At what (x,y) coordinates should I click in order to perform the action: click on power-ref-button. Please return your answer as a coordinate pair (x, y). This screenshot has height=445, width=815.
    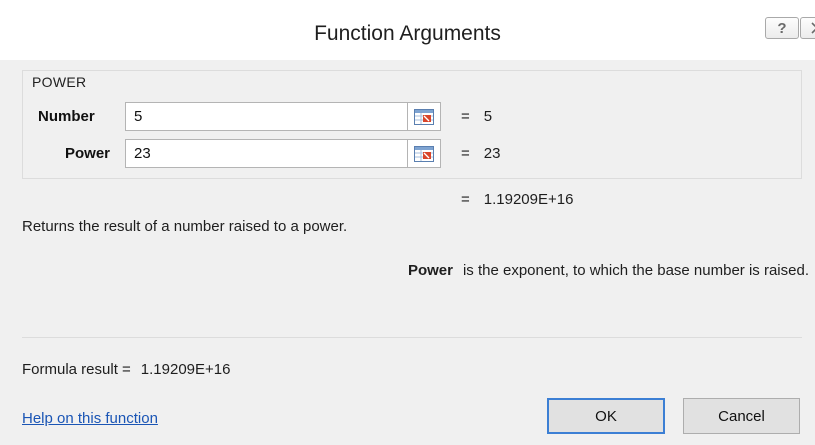
    Looking at the image, I should click on (424, 153).